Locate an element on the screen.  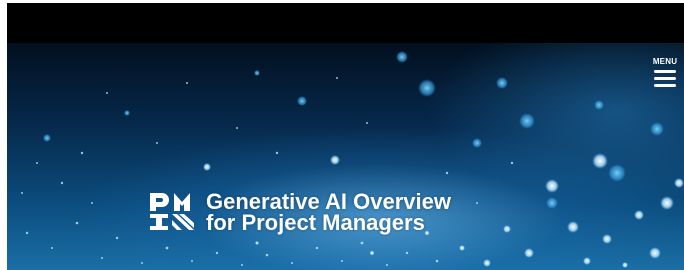
hamburger-icon is located at coordinates (665, 78).